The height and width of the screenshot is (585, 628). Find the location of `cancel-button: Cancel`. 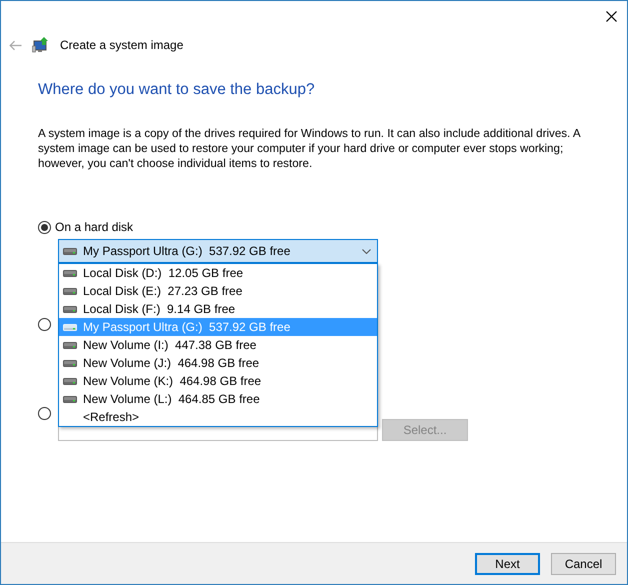

cancel-button: Cancel is located at coordinates (583, 563).